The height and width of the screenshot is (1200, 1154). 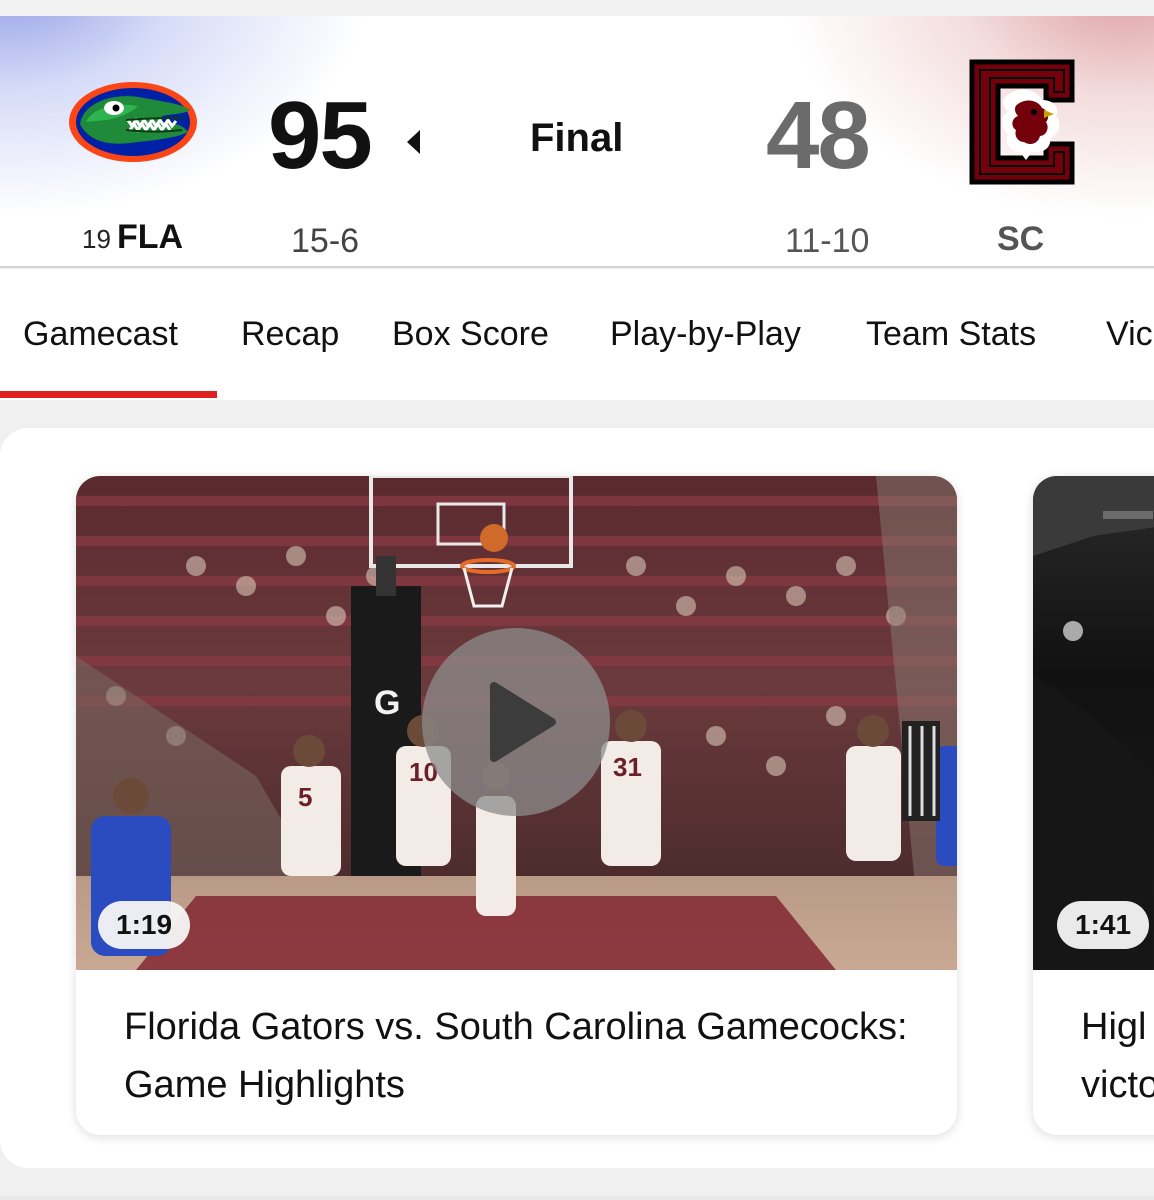 What do you see at coordinates (470, 334) in the screenshot?
I see `tab-box-score: Box Score` at bounding box center [470, 334].